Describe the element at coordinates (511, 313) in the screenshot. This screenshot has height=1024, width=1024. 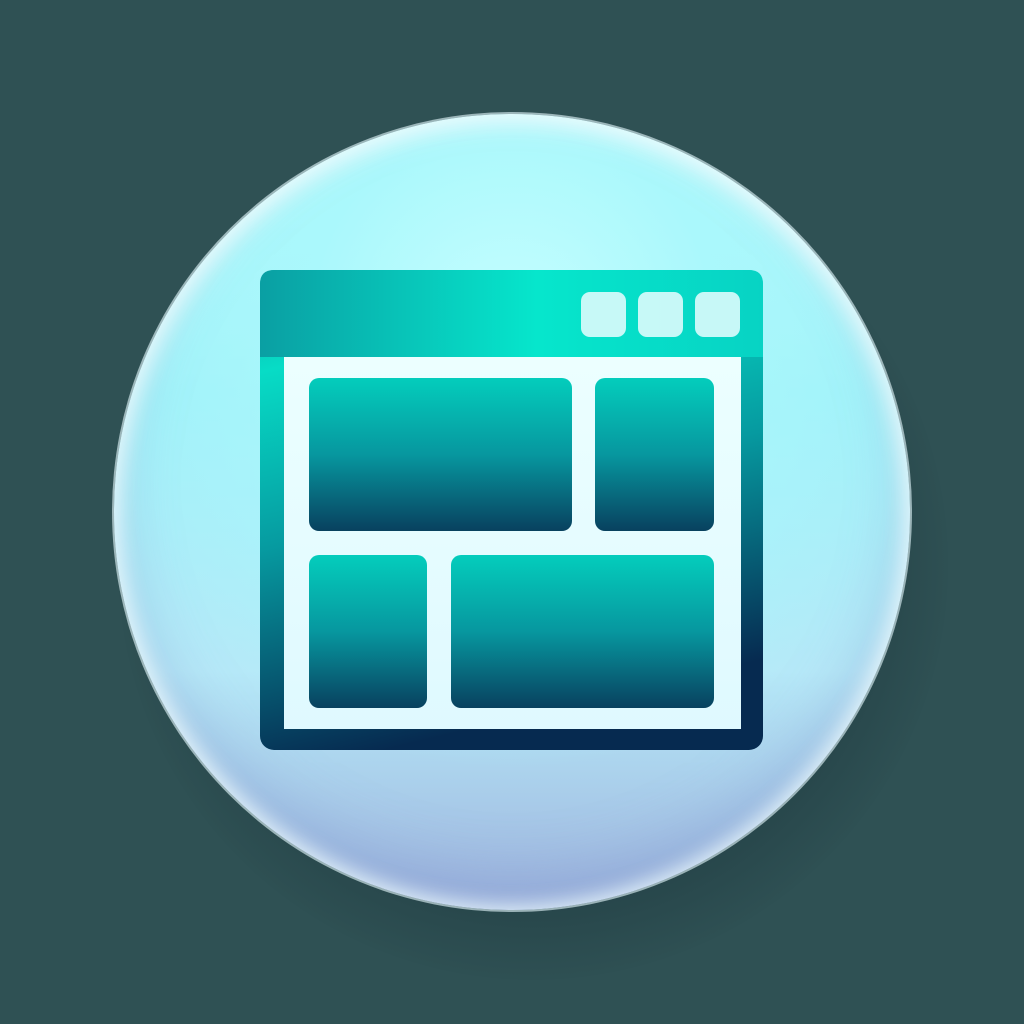
I see `window-title-bar` at that location.